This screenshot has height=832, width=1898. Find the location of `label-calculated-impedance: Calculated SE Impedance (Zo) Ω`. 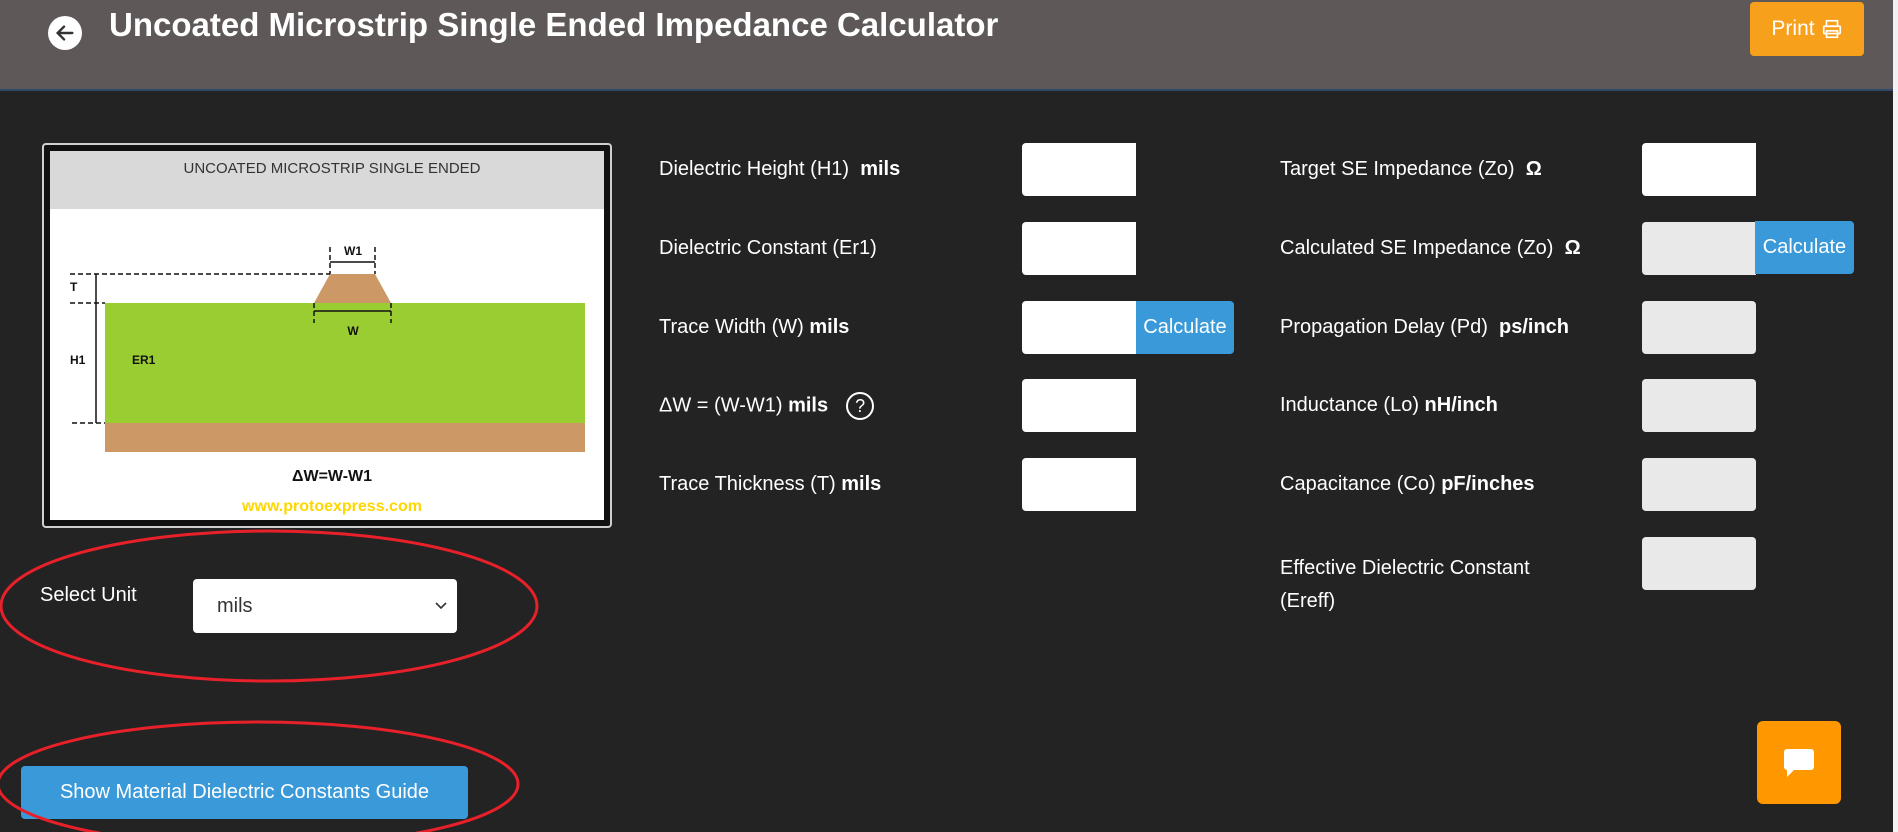

label-calculated-impedance: Calculated SE Impedance (Zo) Ω is located at coordinates (1430, 248).